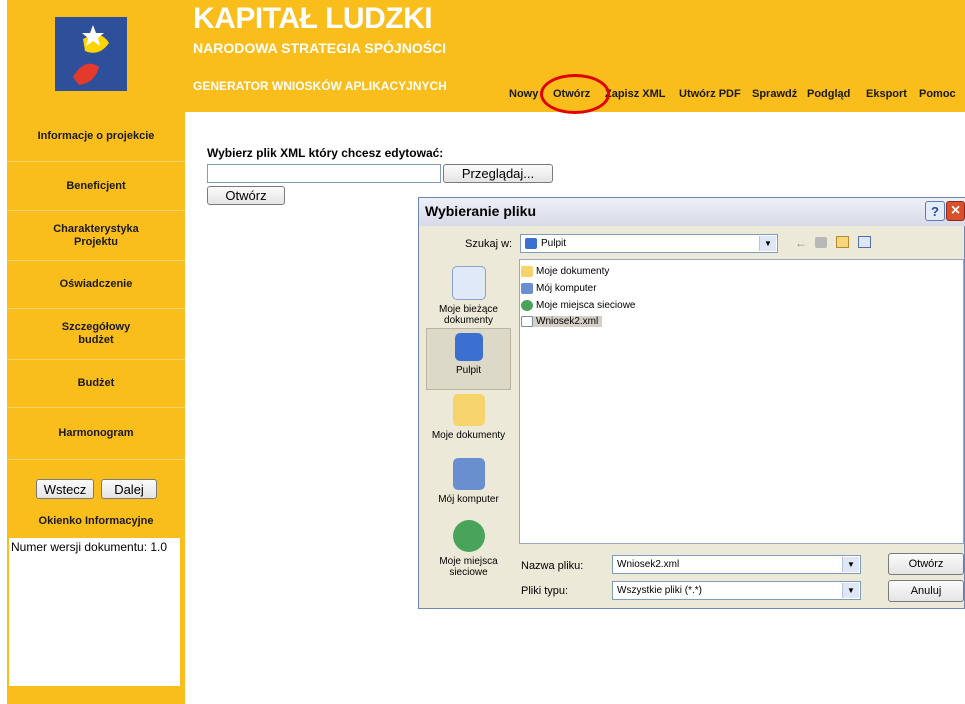 Image resolution: width=965 pixels, height=704 pixels. What do you see at coordinates (489, 244) in the screenshot?
I see `look-in-label: Szukaj w:` at bounding box center [489, 244].